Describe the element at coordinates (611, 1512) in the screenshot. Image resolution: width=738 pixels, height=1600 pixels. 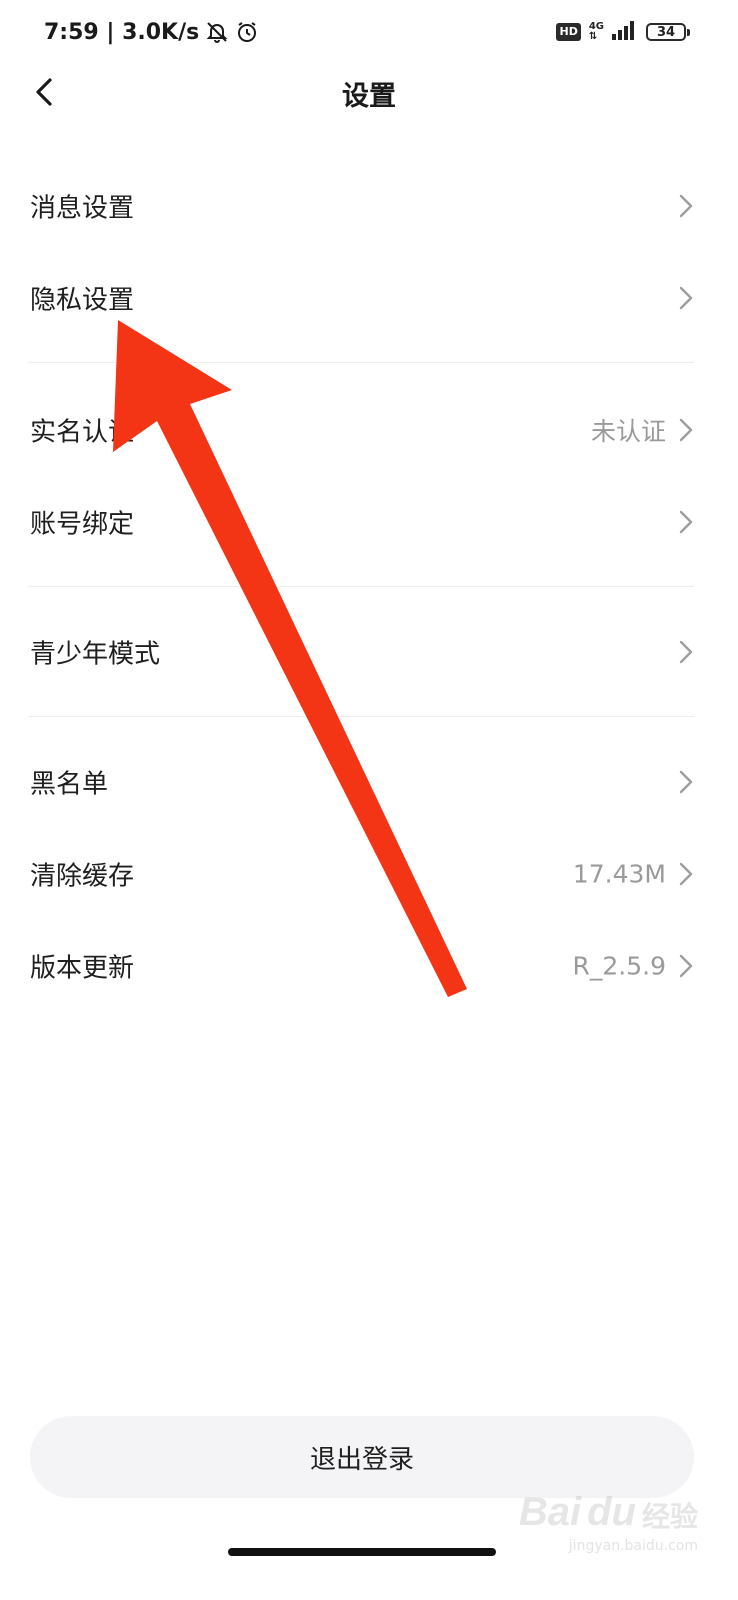
I see `paw-icon: du` at that location.